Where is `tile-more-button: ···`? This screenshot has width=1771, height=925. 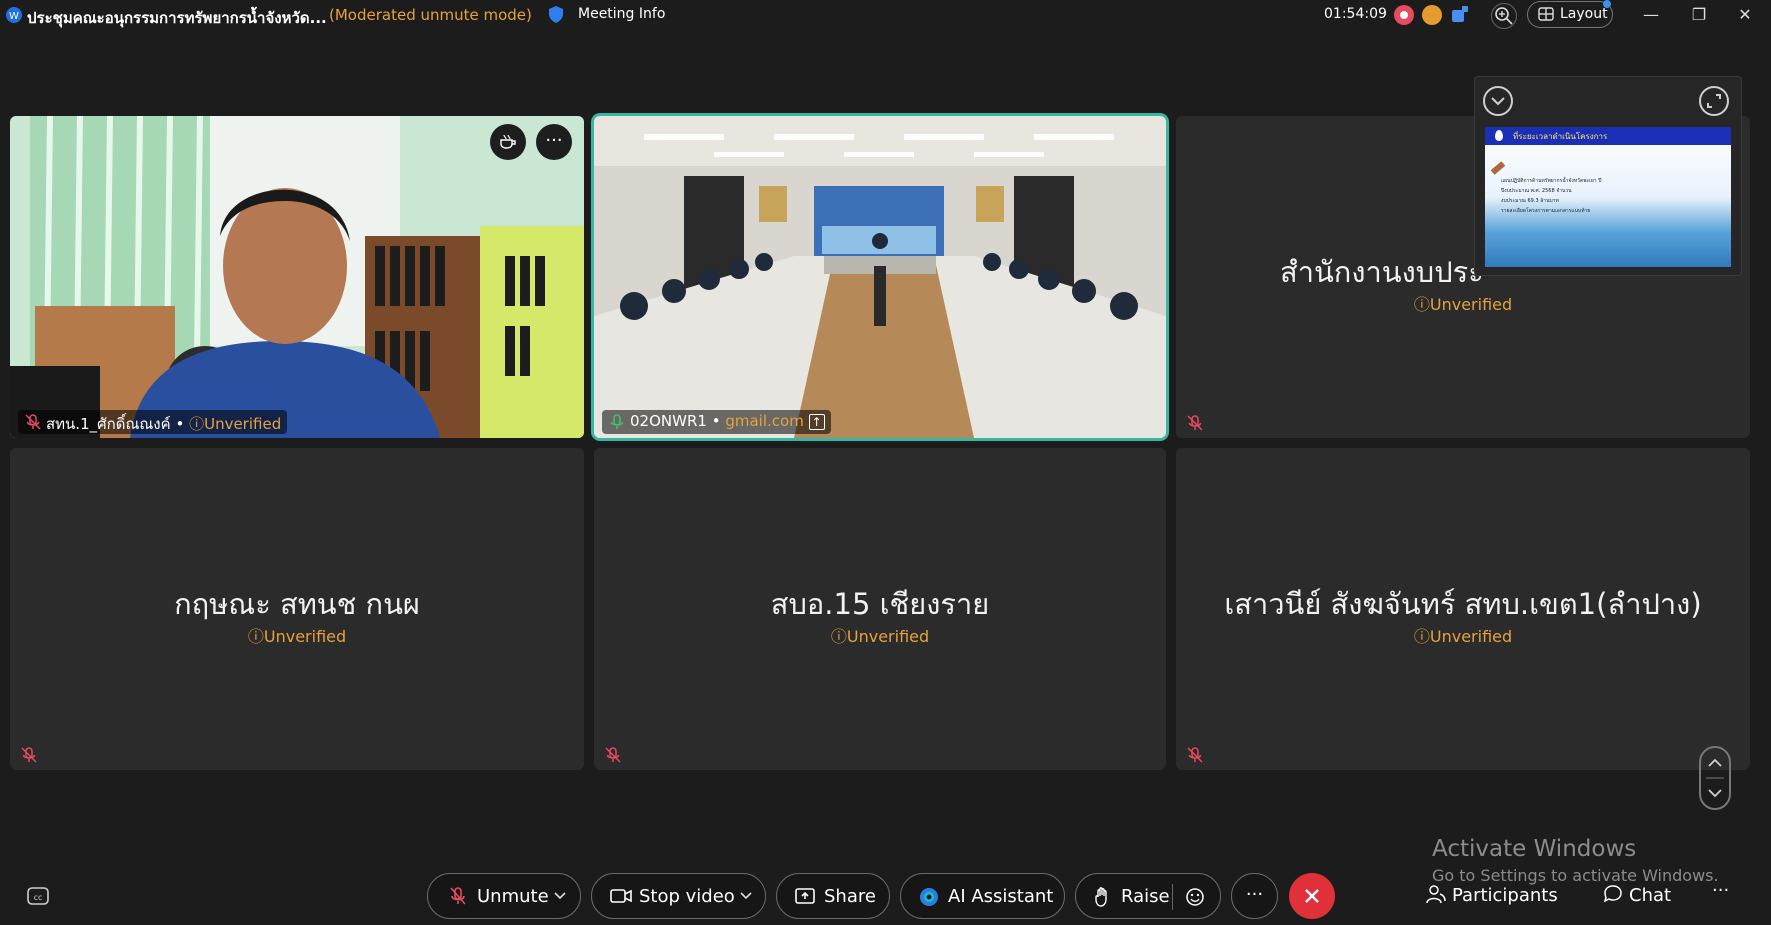
tile-more-button: ··· is located at coordinates (554, 142).